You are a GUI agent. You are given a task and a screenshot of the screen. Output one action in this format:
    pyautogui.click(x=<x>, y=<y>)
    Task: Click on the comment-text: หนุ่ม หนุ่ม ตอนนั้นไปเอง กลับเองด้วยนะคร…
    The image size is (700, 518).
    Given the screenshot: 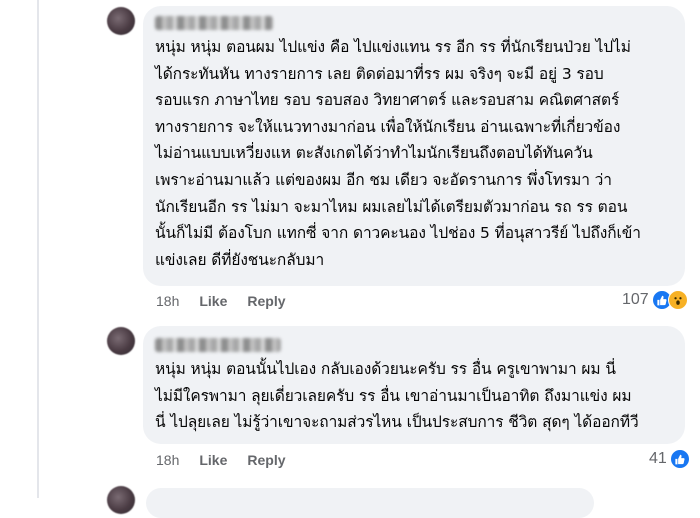 What is the action you would take?
    pyautogui.click(x=397, y=396)
    